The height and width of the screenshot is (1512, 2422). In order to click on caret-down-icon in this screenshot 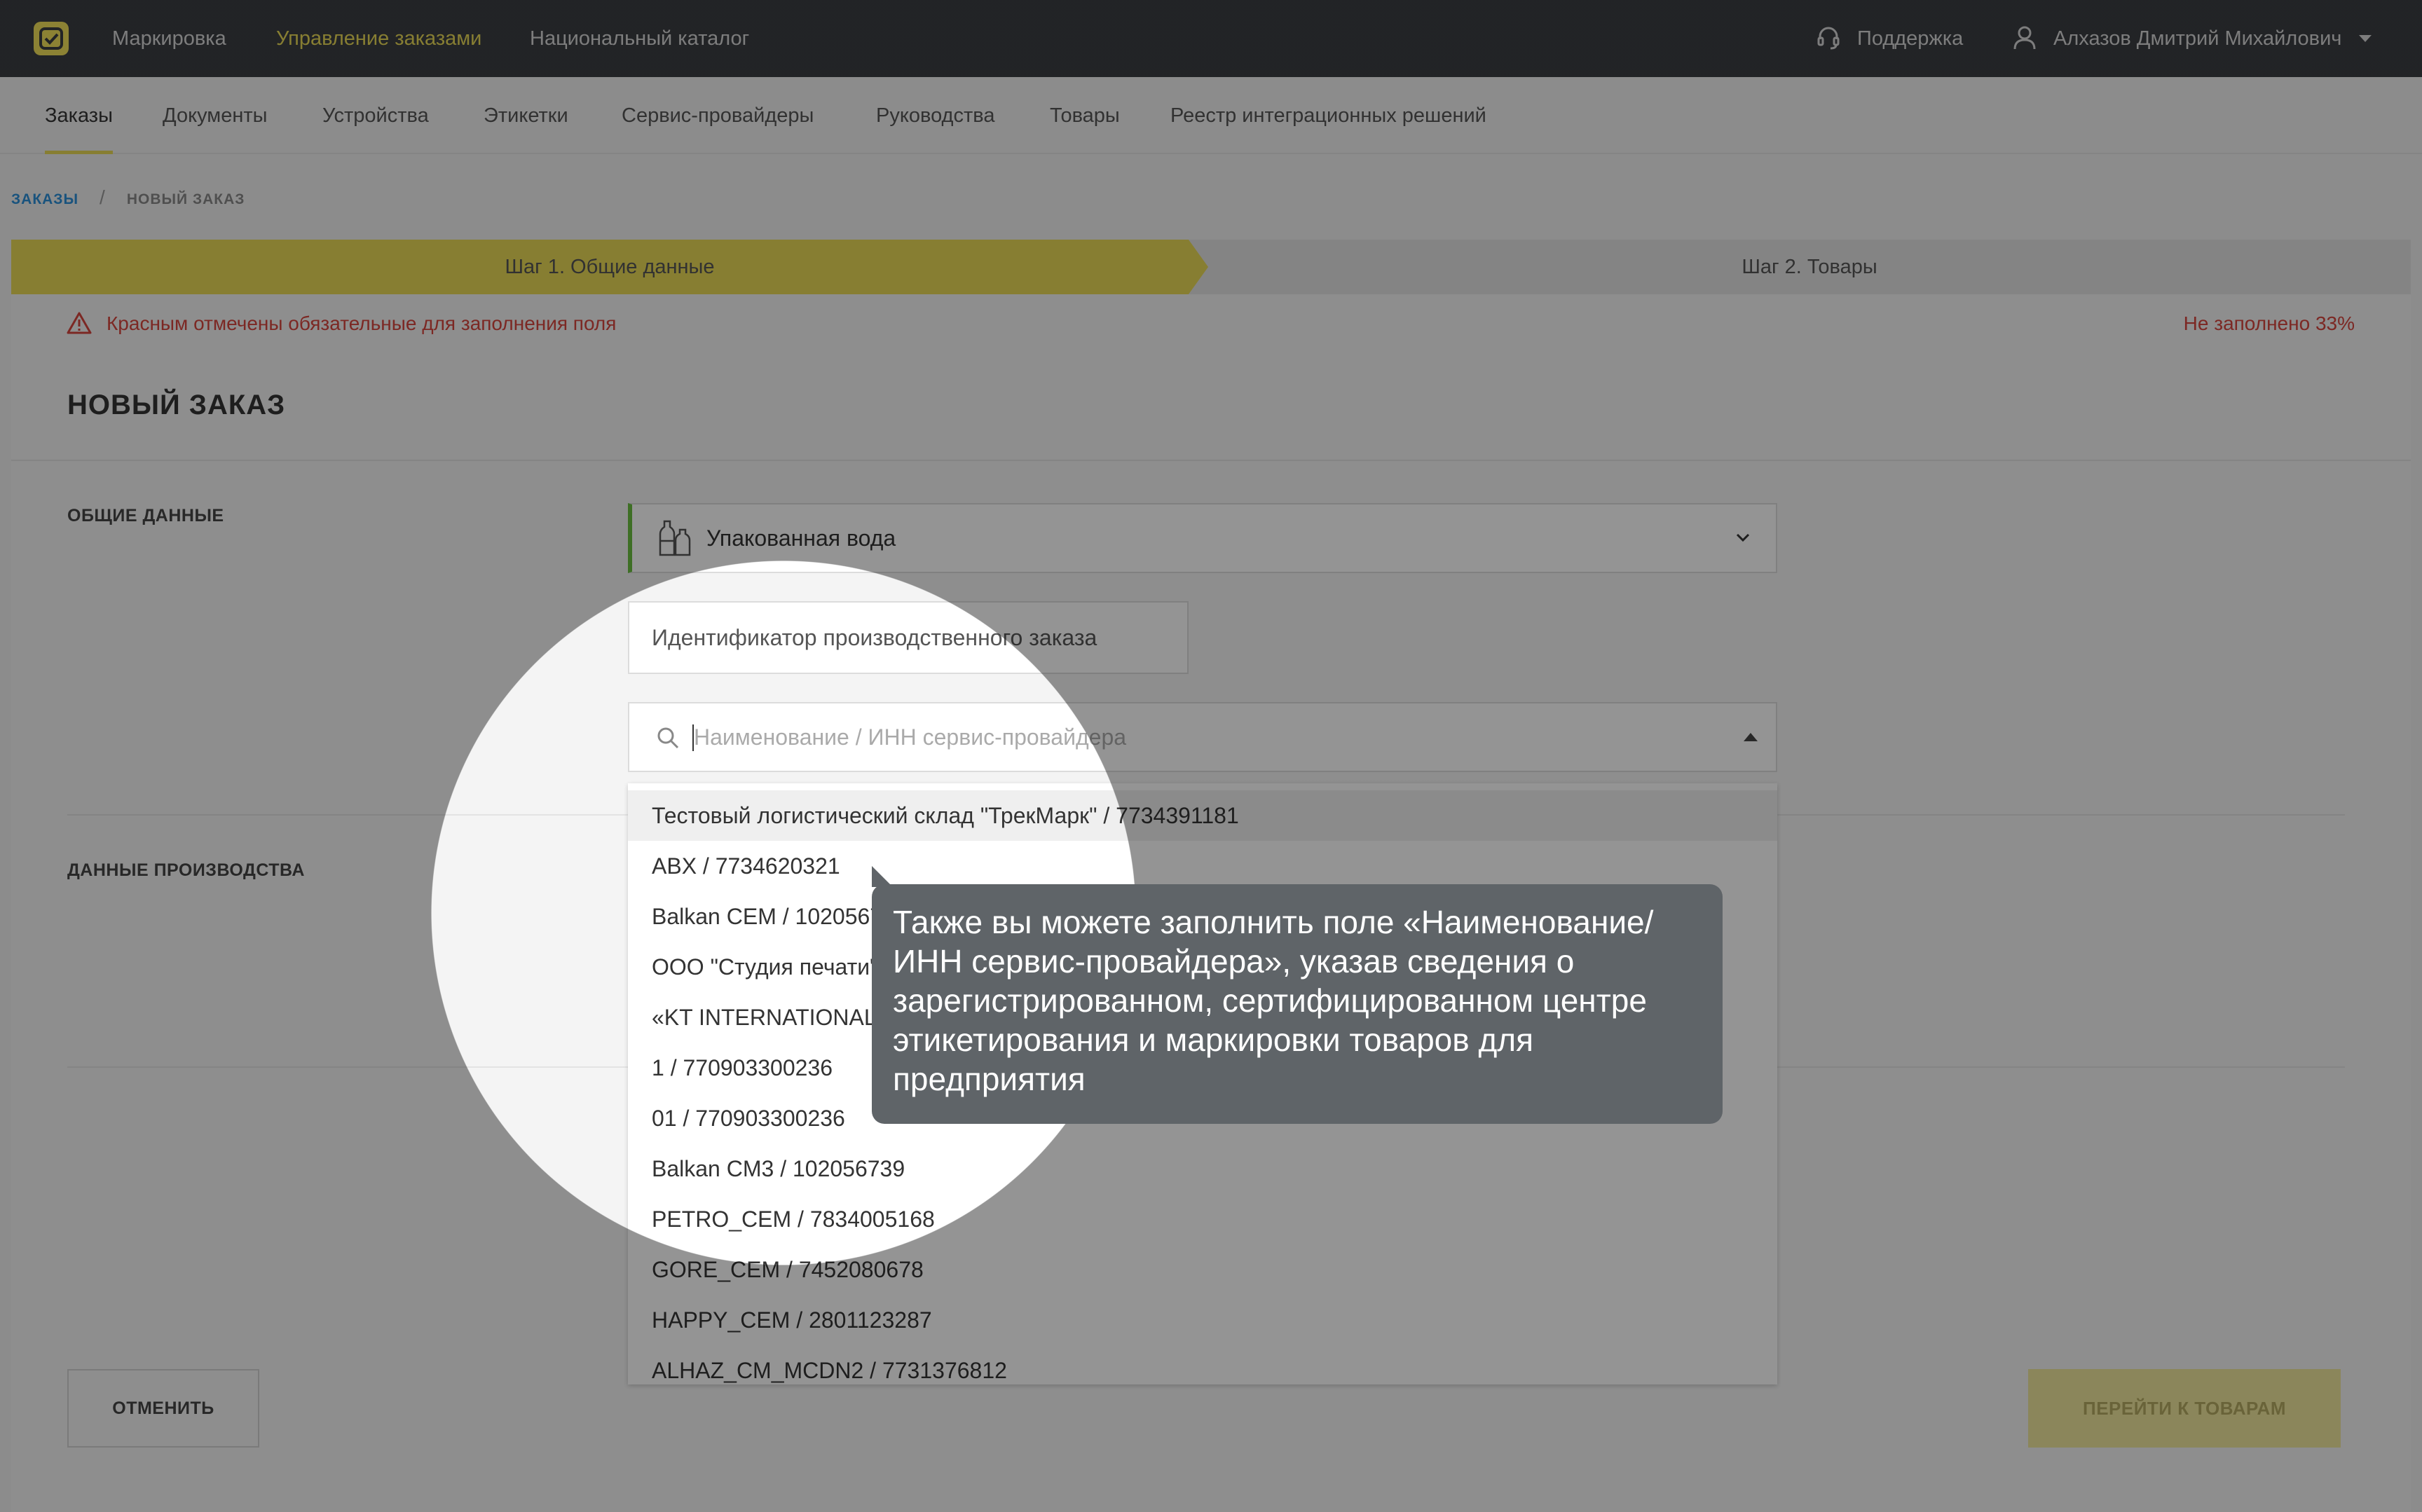, I will do `click(2365, 38)`.